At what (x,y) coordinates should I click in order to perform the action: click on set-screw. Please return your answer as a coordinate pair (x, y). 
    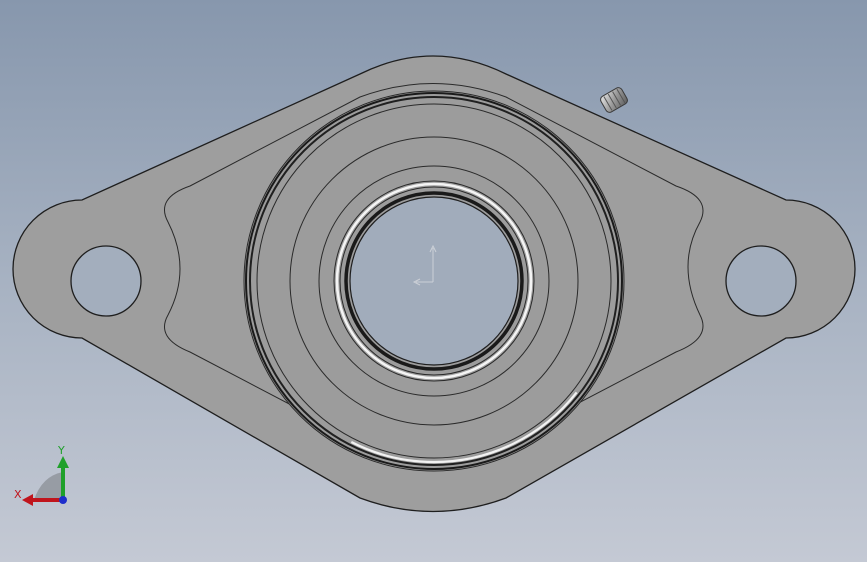
    Looking at the image, I should click on (614, 100).